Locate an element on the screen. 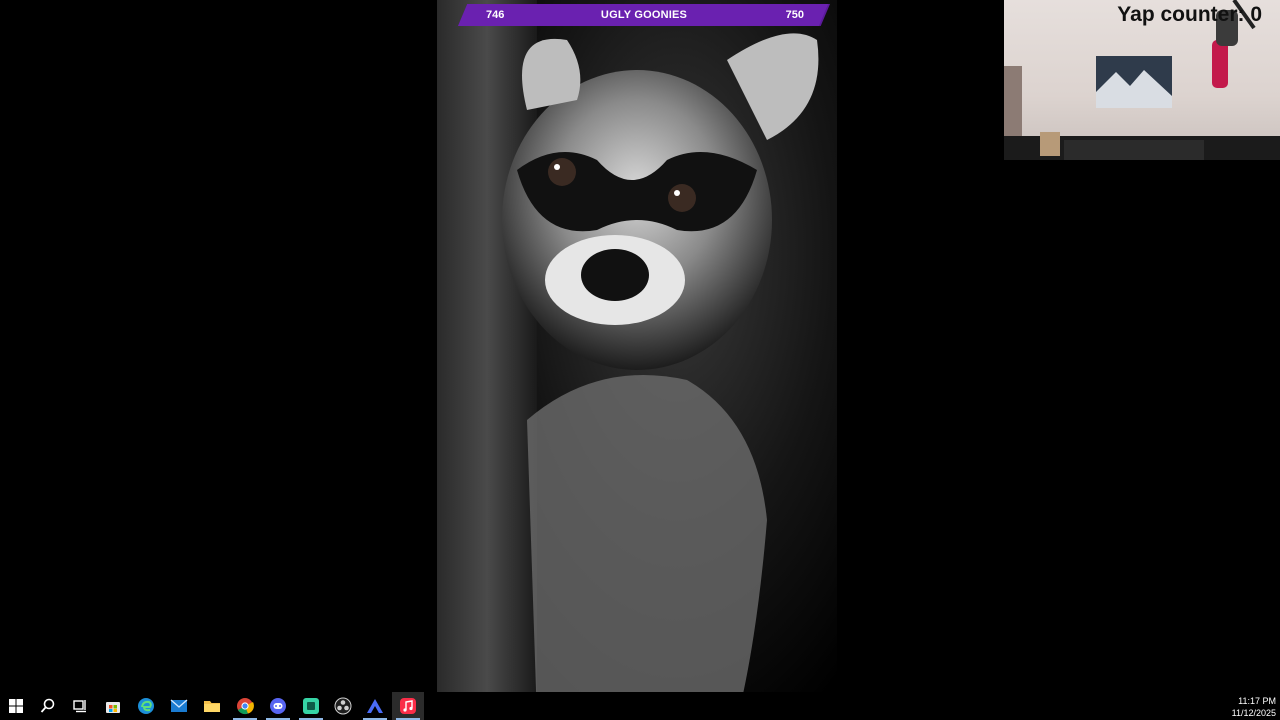 This screenshot has height=720, width=1280. discord-icon is located at coordinates (278, 706).